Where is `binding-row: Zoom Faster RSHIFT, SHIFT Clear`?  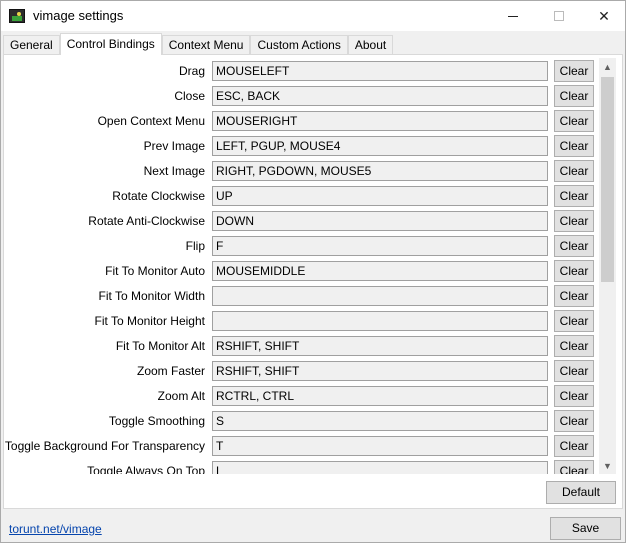
binding-row: Zoom Faster RSHIFT, SHIFT Clear is located at coordinates (302, 370).